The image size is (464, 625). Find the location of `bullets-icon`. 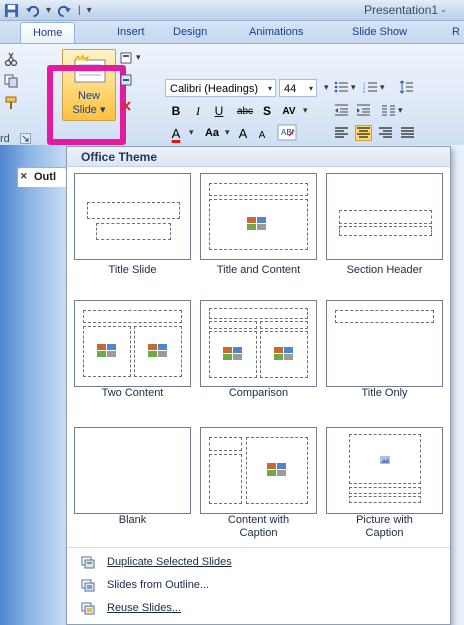

bullets-icon is located at coordinates (341, 87).